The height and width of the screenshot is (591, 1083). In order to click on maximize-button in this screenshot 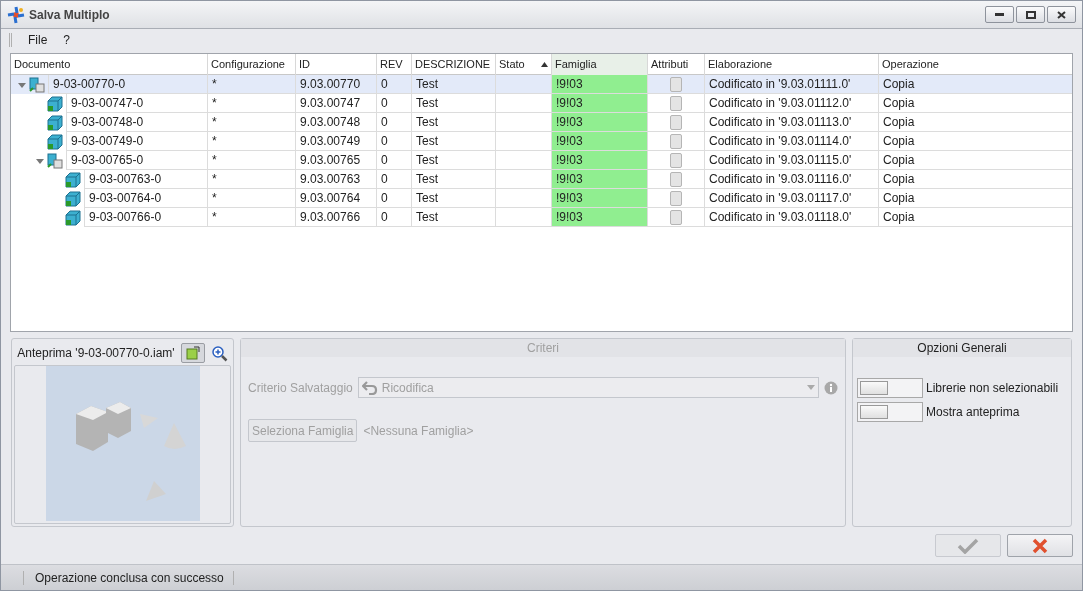, I will do `click(1030, 14)`.